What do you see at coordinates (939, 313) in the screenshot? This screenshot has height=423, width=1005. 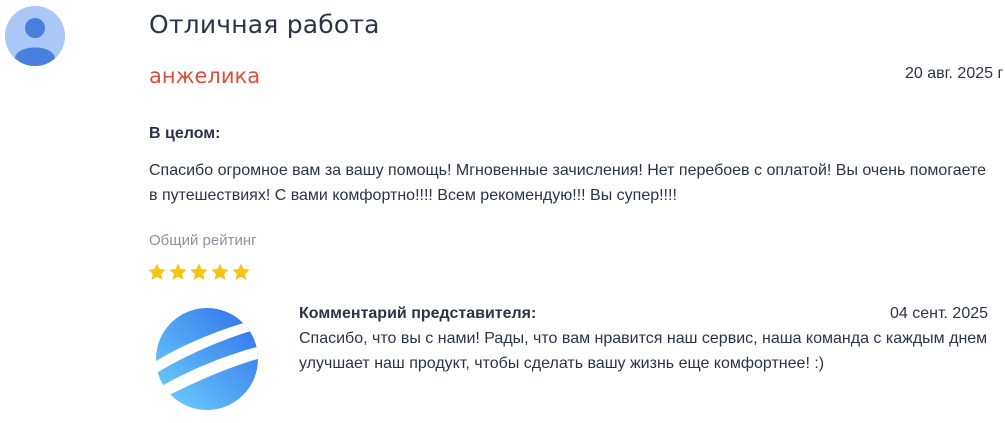 I see `representative-comment-date: 04 сент. 2025` at bounding box center [939, 313].